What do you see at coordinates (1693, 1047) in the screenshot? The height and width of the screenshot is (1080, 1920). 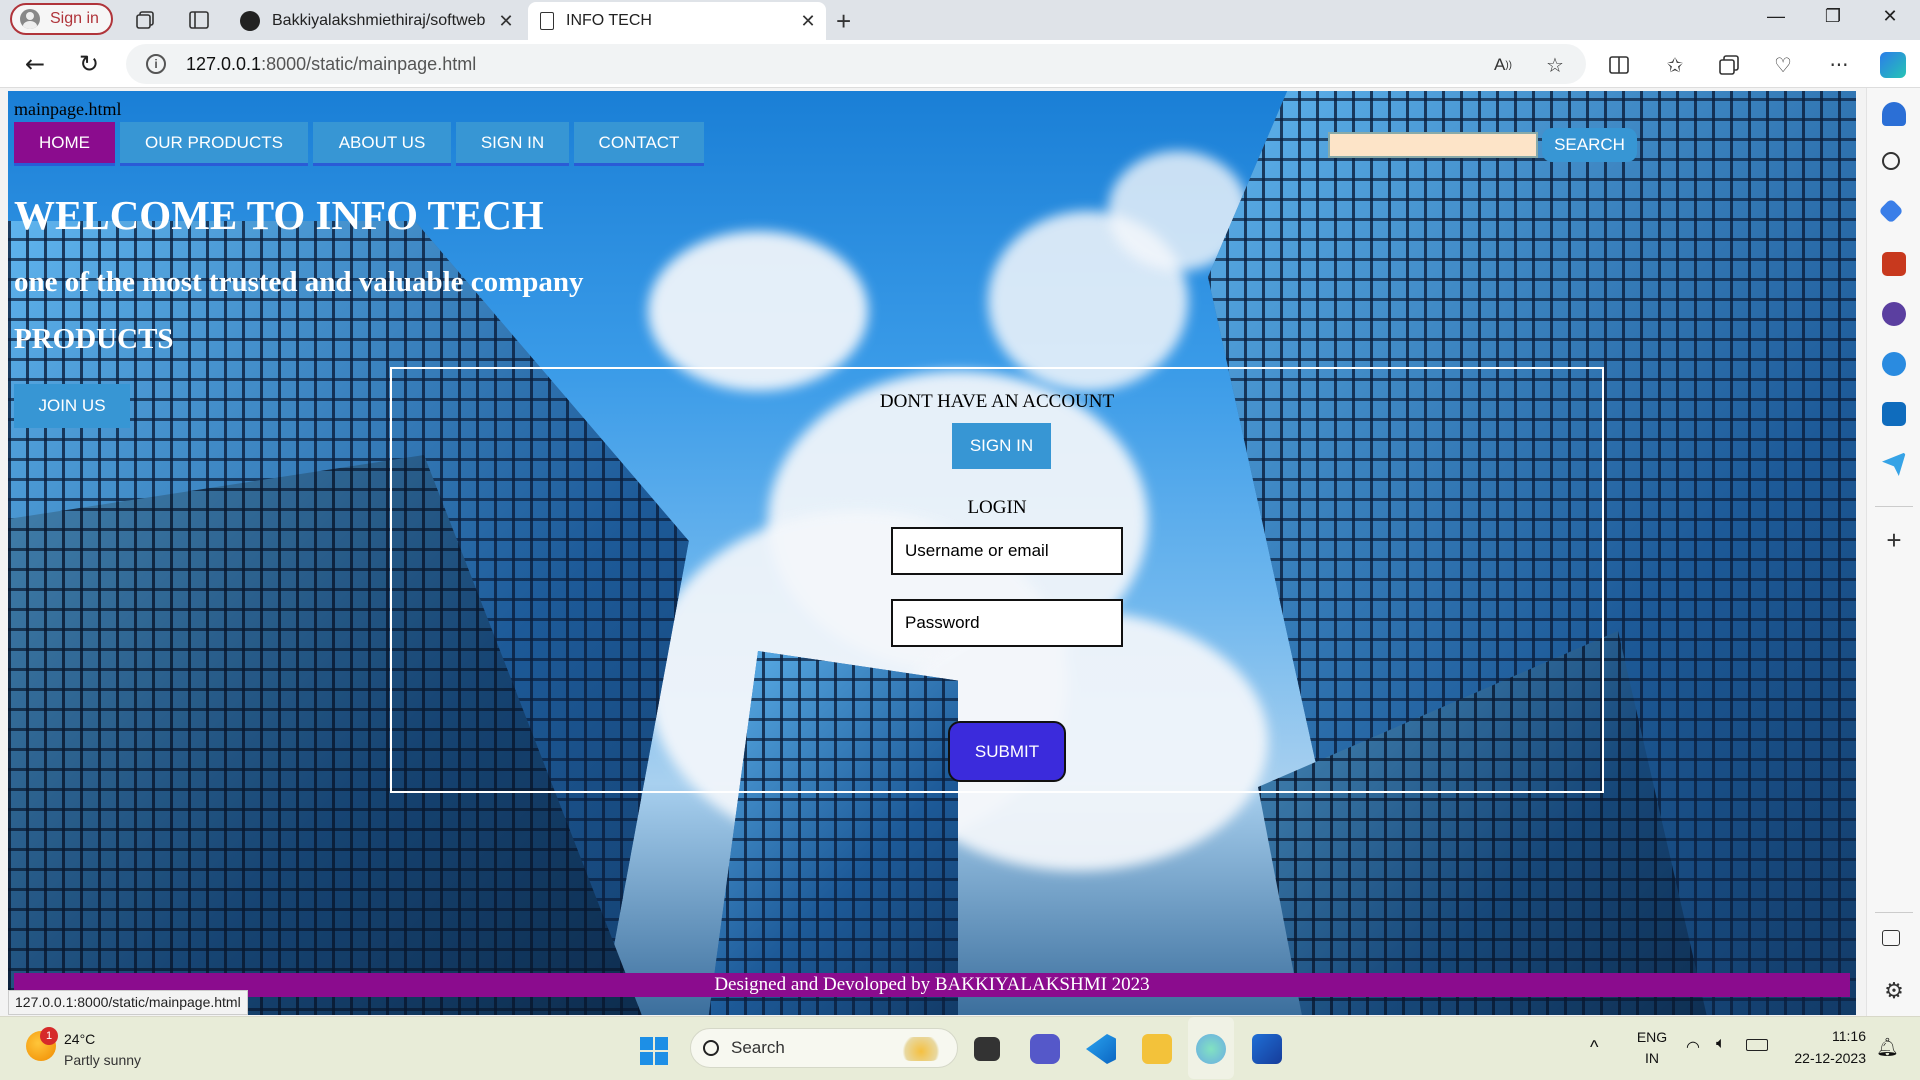 I see `wifi-icon: ◠` at bounding box center [1693, 1047].